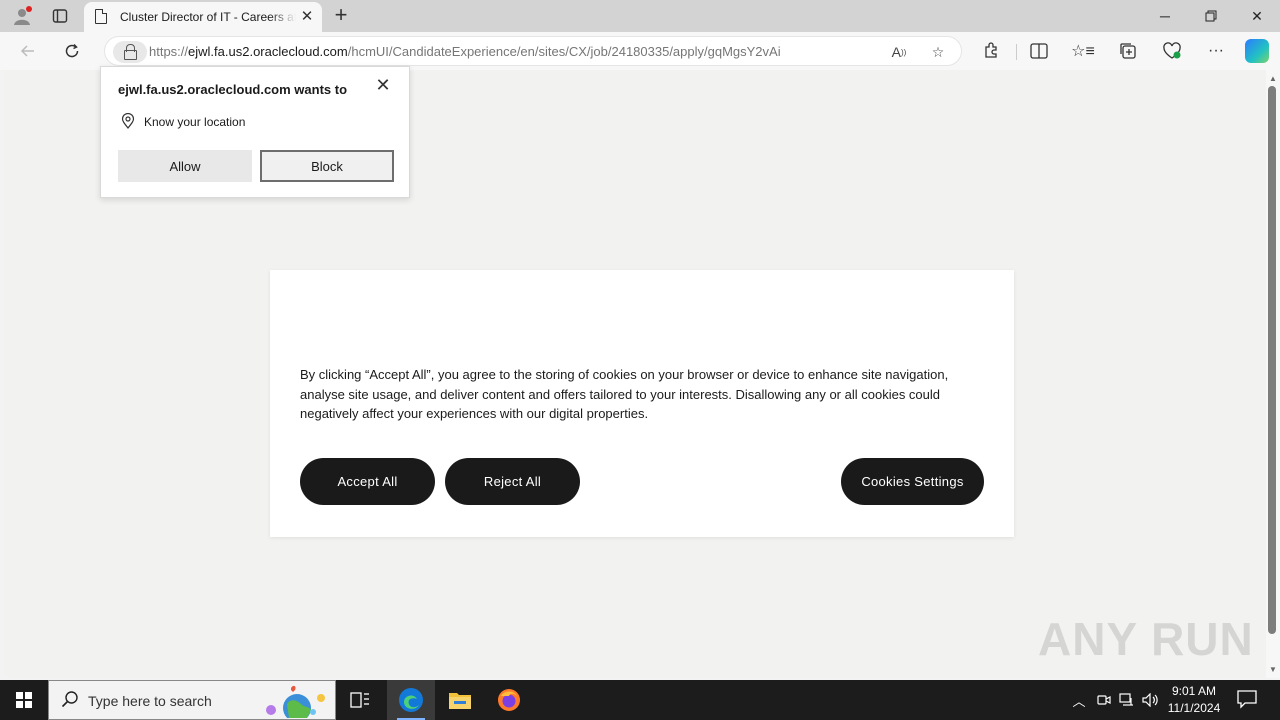  Describe the element at coordinates (411, 700) in the screenshot. I see `edge-taskbar-icon` at that location.